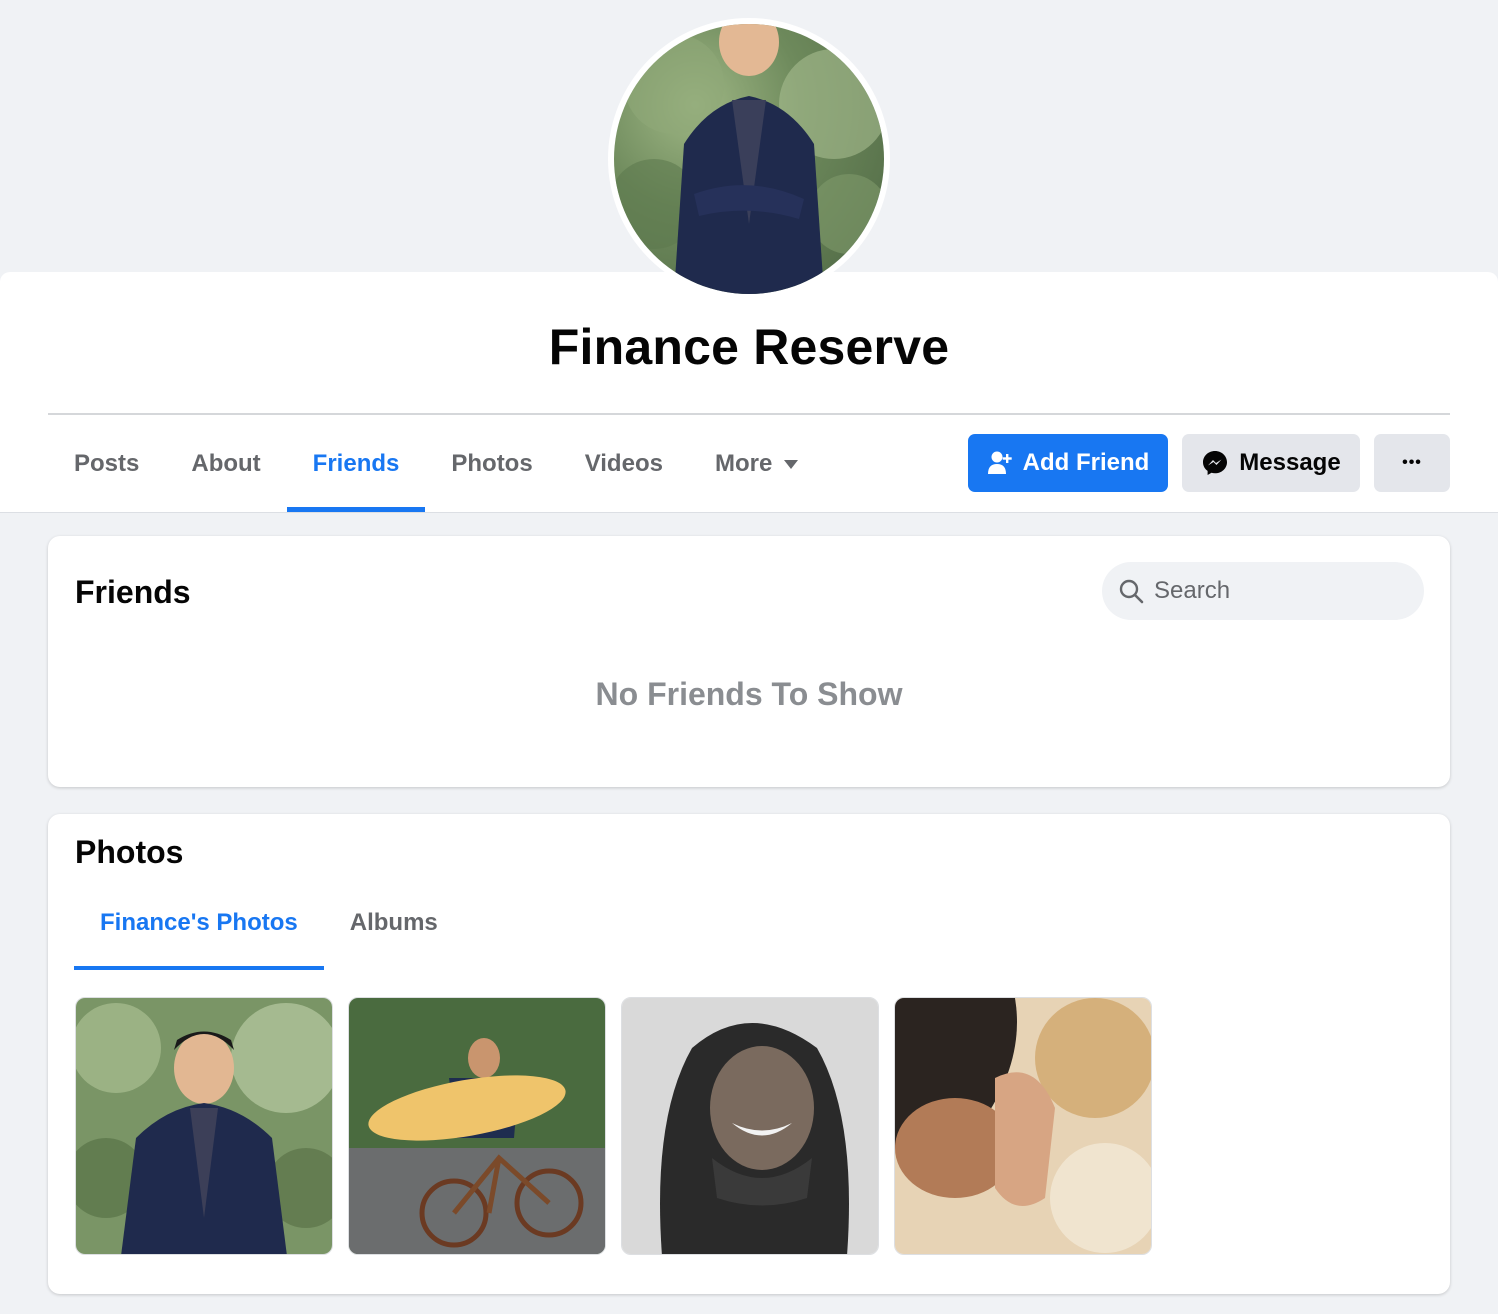 The height and width of the screenshot is (1314, 1498). Describe the element at coordinates (225, 464) in the screenshot. I see `tab-about: About` at that location.